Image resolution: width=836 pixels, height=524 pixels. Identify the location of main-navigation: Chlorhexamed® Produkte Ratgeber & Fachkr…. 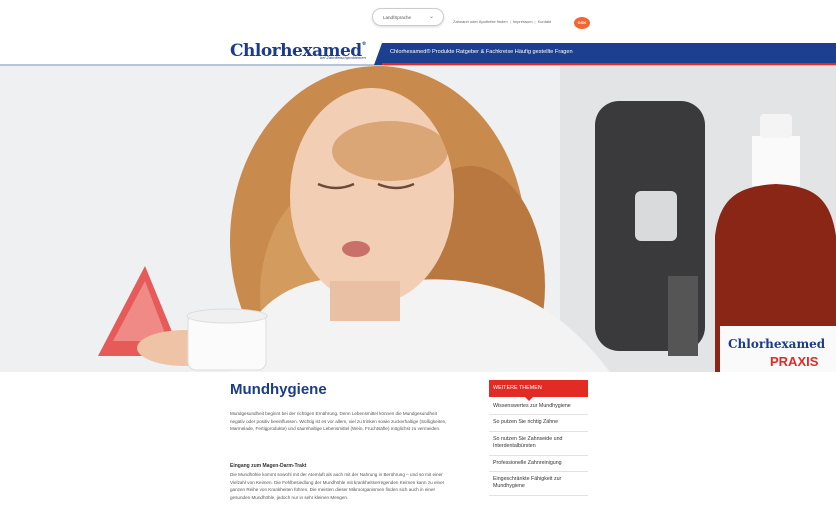
(605, 54).